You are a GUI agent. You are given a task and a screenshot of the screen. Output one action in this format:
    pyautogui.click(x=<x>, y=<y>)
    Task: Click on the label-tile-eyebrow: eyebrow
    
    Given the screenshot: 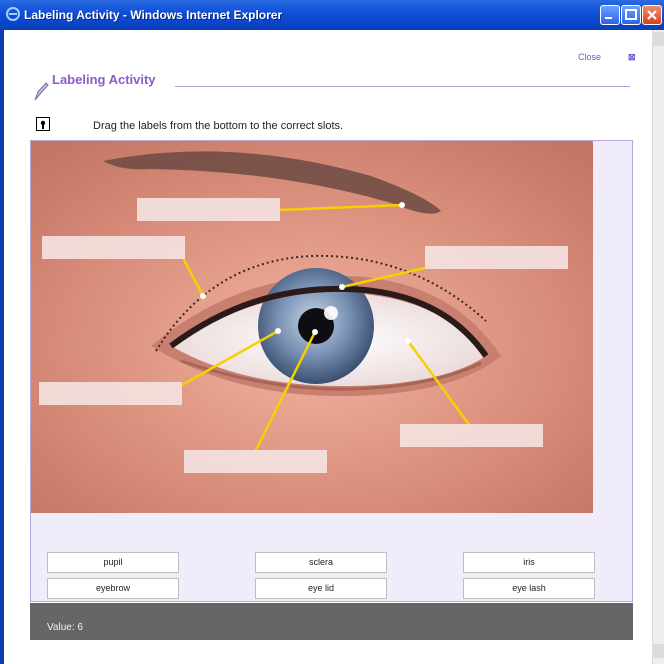 What is the action you would take?
    pyautogui.click(x=113, y=588)
    